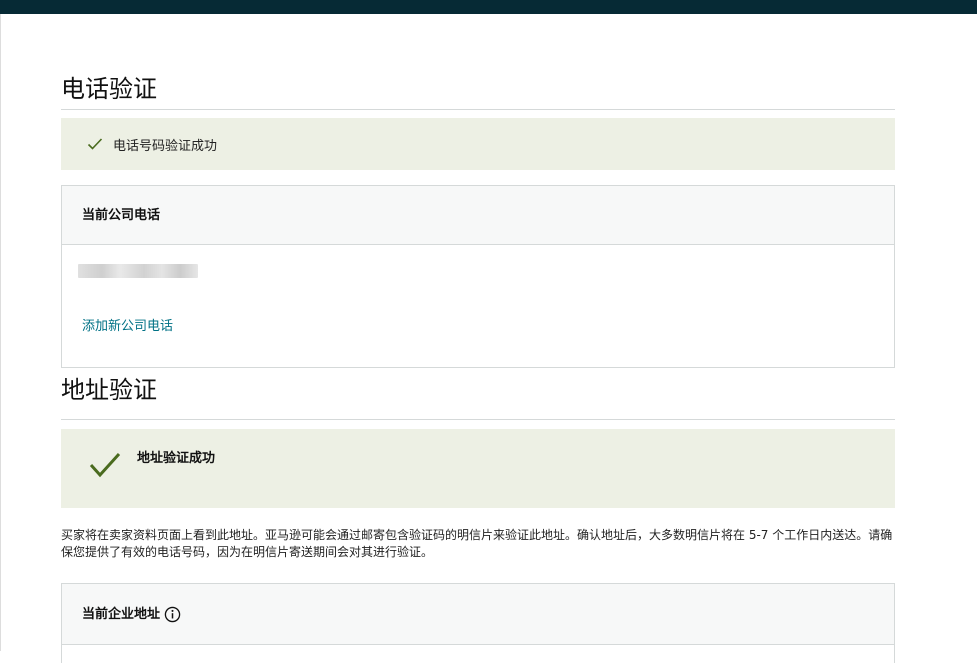 The height and width of the screenshot is (663, 977). Describe the element at coordinates (0, 332) in the screenshot. I see `left-border` at that location.